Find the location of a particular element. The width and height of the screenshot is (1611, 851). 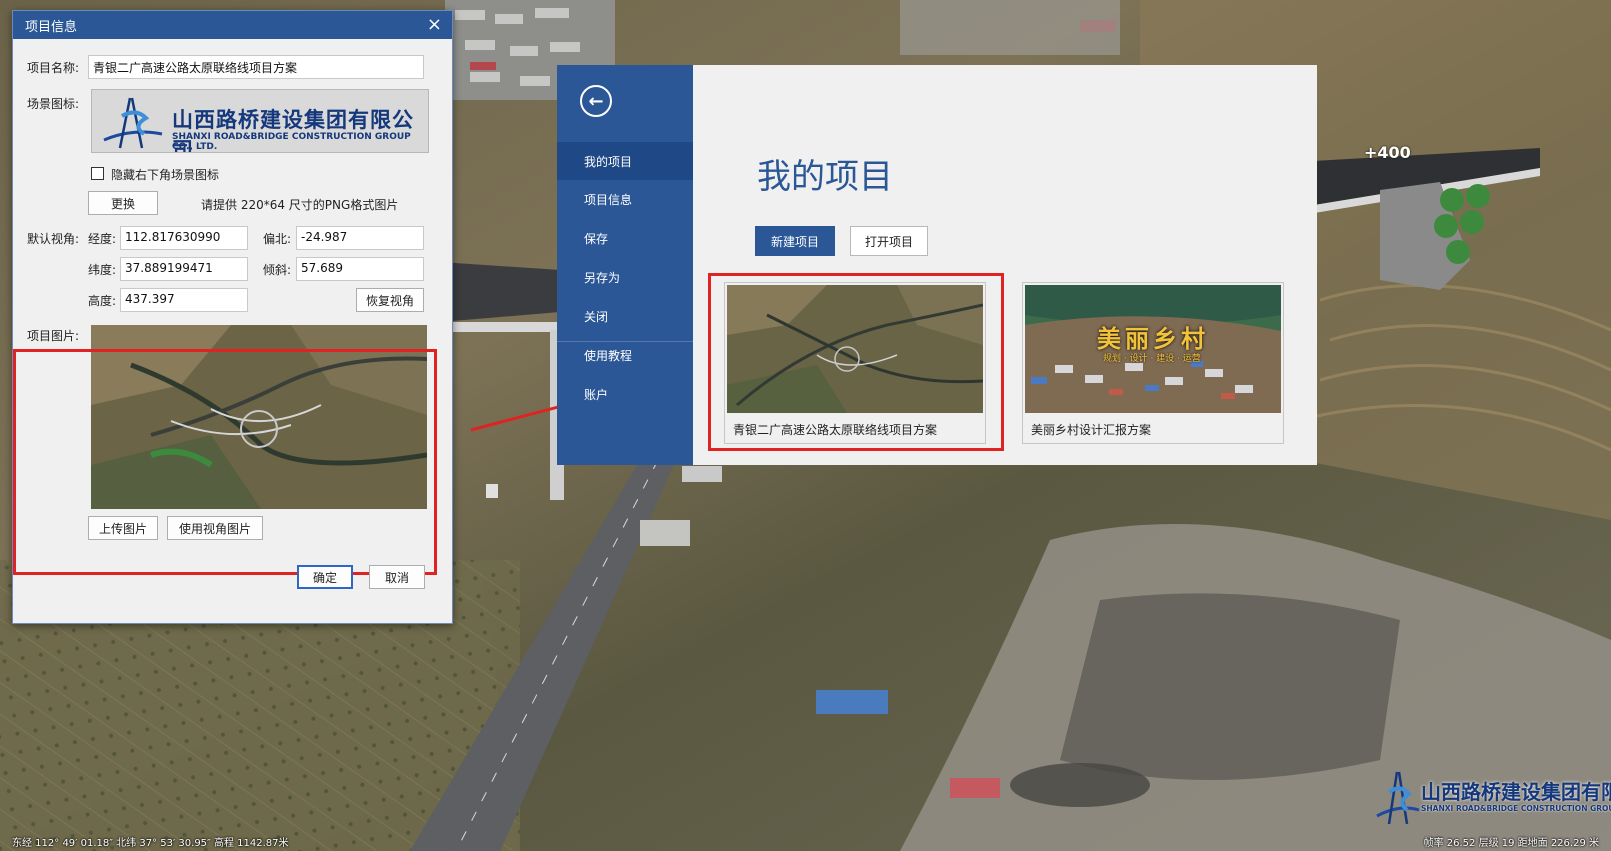

height-input: 437.397 is located at coordinates (184, 300).